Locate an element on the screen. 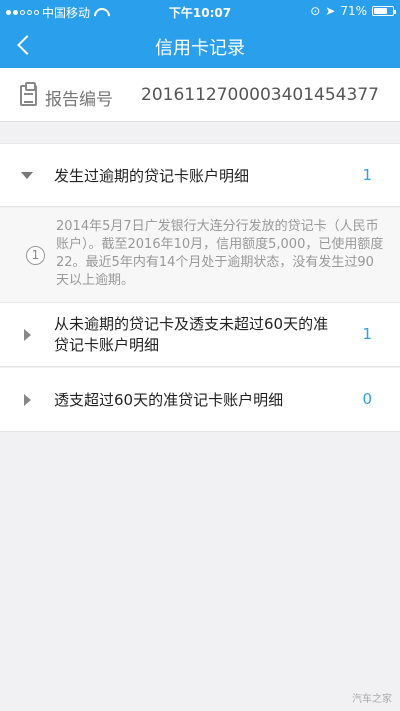 The width and height of the screenshot is (400, 711). section-never-overdue-cards: 从未逾期的贷记卡及透支未超过60天的准 贷记卡账户明细 1 is located at coordinates (200, 335).